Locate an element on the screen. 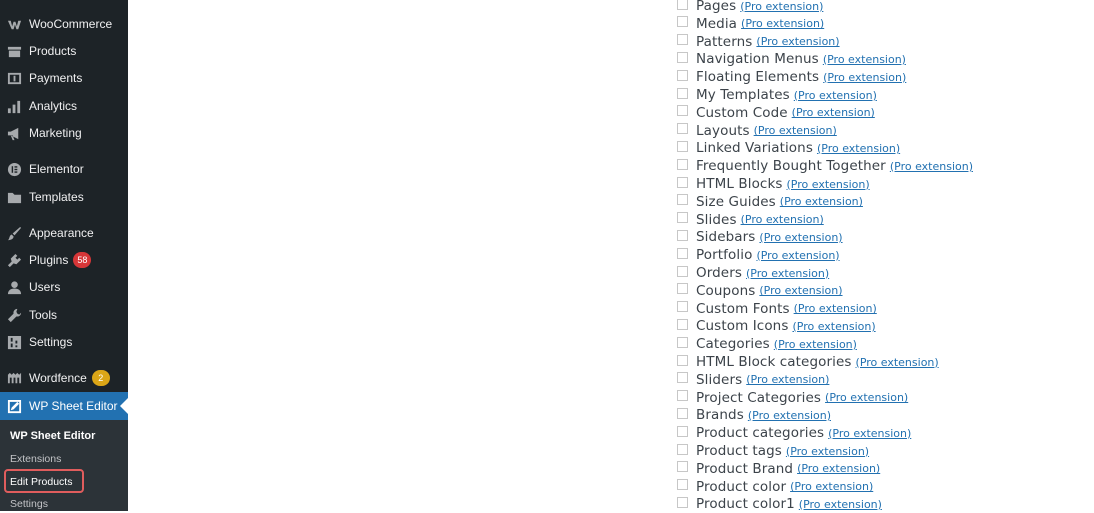 The height and width of the screenshot is (513, 1094). sidebar-item-analytics: Analytics is located at coordinates (64, 106).